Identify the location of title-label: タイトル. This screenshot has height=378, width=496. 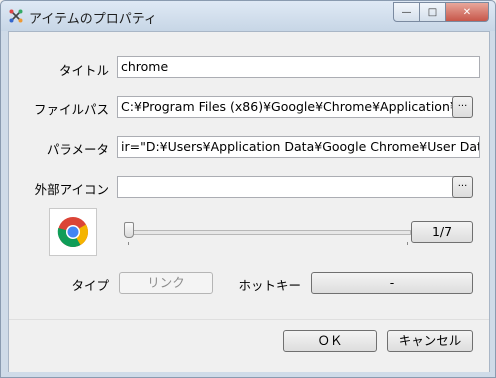
(83, 70).